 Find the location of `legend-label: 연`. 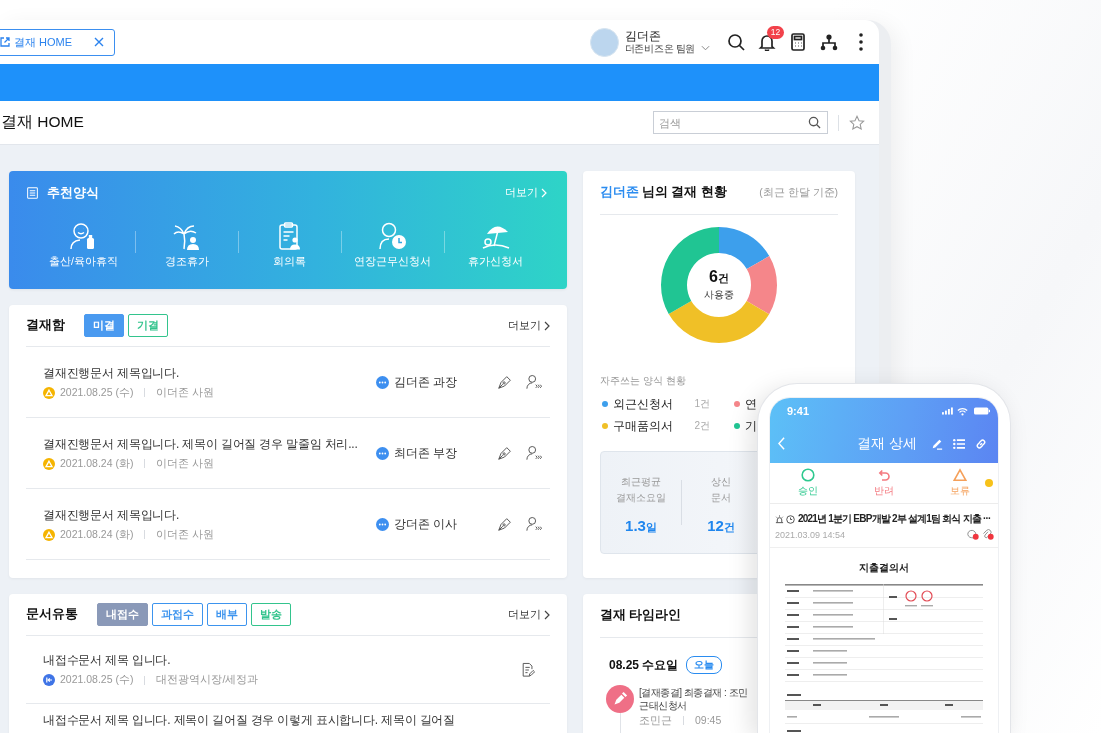

legend-label: 연 is located at coordinates (751, 404).